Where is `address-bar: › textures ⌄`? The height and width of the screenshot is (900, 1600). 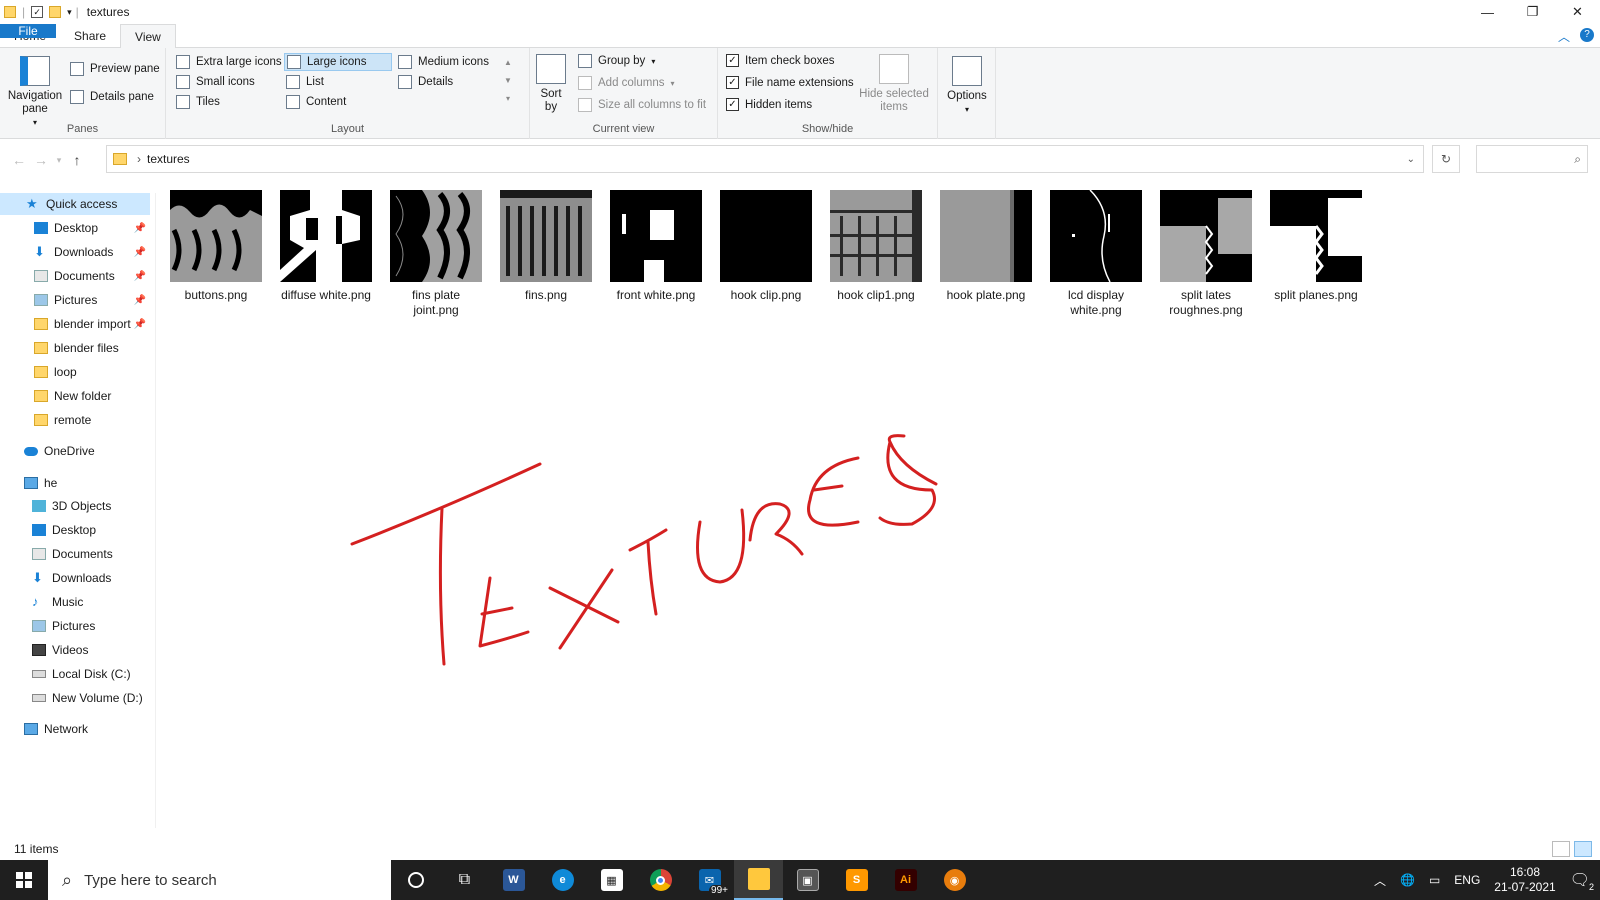 address-bar: › textures ⌄ is located at coordinates (765, 159).